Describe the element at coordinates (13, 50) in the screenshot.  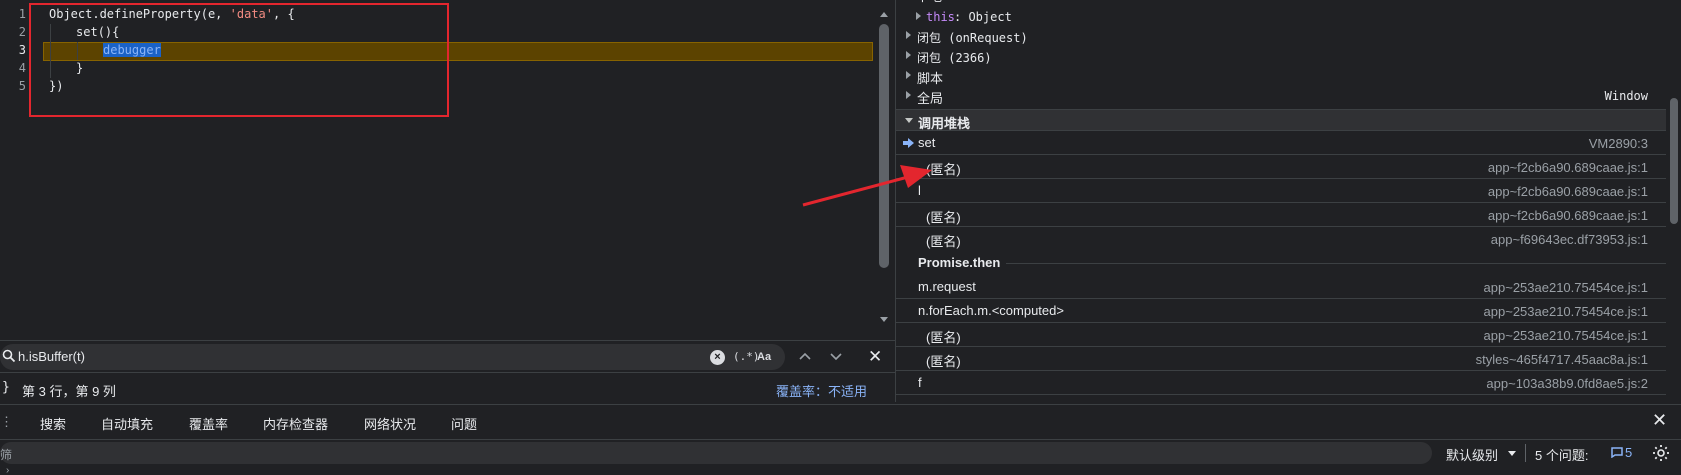
I see `line-number: 3` at that location.